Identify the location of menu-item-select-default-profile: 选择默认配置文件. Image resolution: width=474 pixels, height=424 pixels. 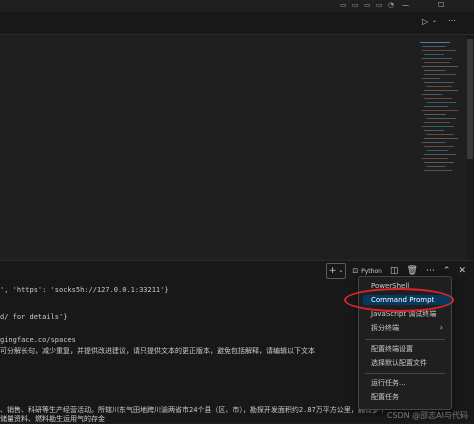
(399, 363).